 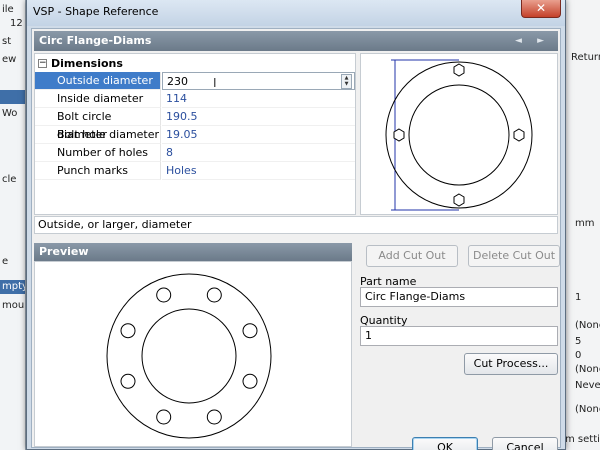 I want to click on bg-fragment: 5, so click(x=578, y=341).